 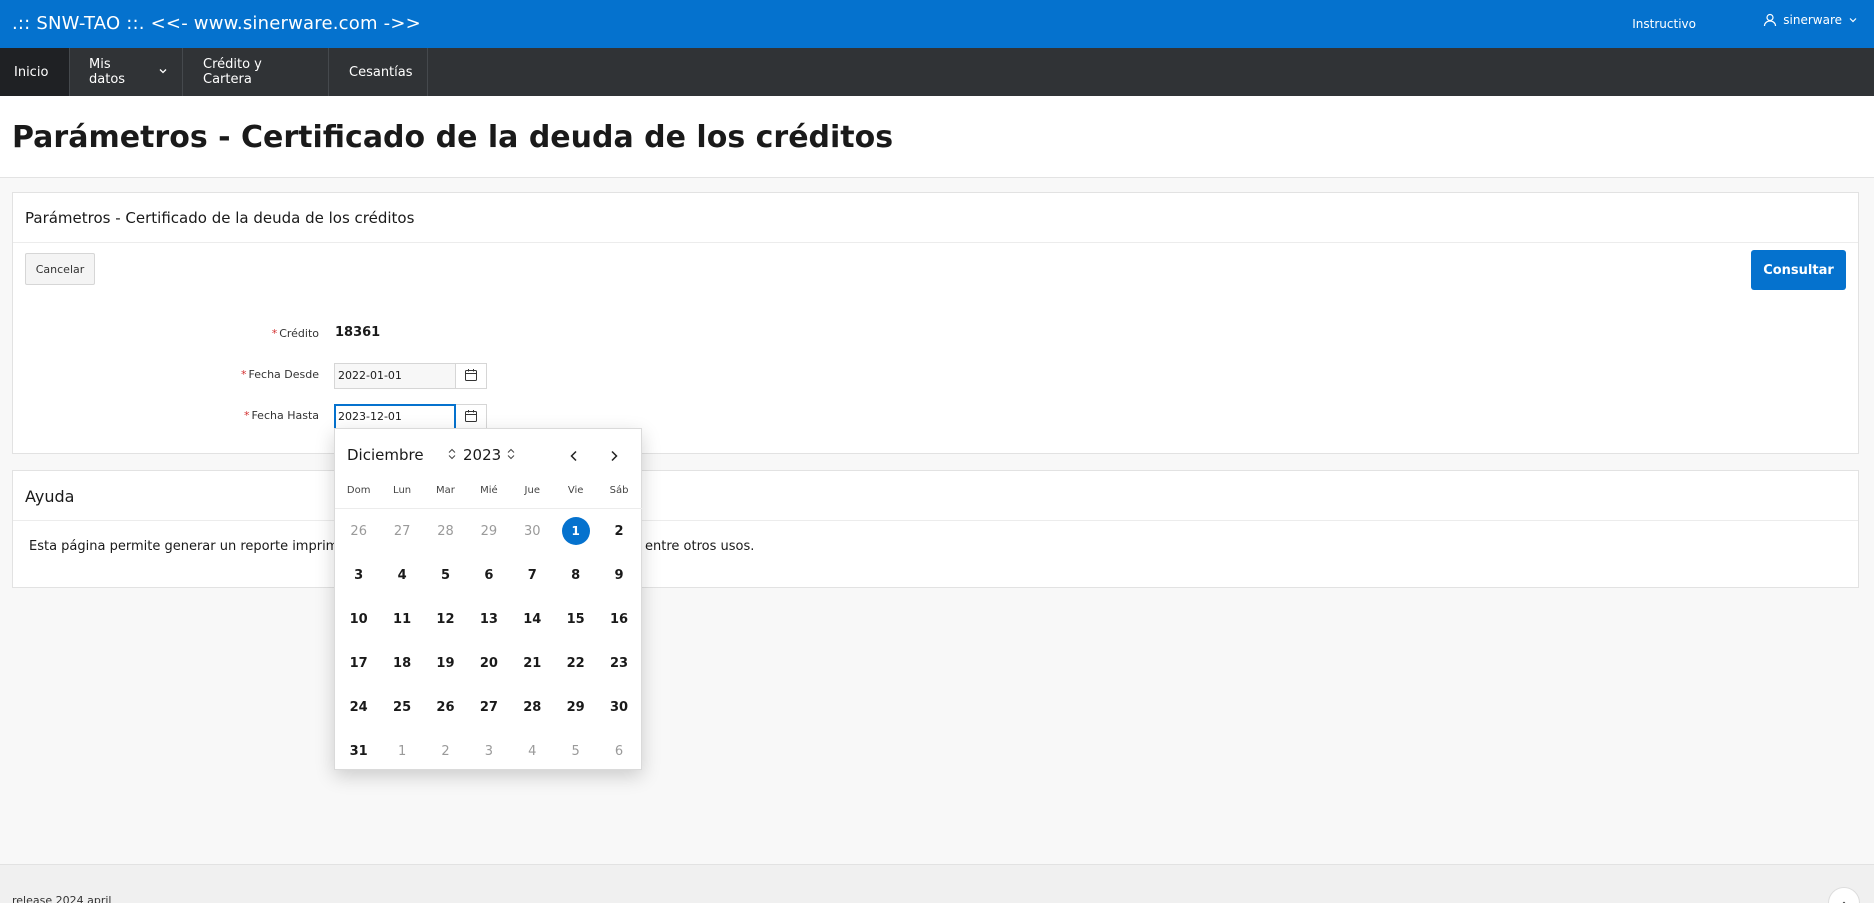 I want to click on year-select: 2023, so click(x=489, y=455).